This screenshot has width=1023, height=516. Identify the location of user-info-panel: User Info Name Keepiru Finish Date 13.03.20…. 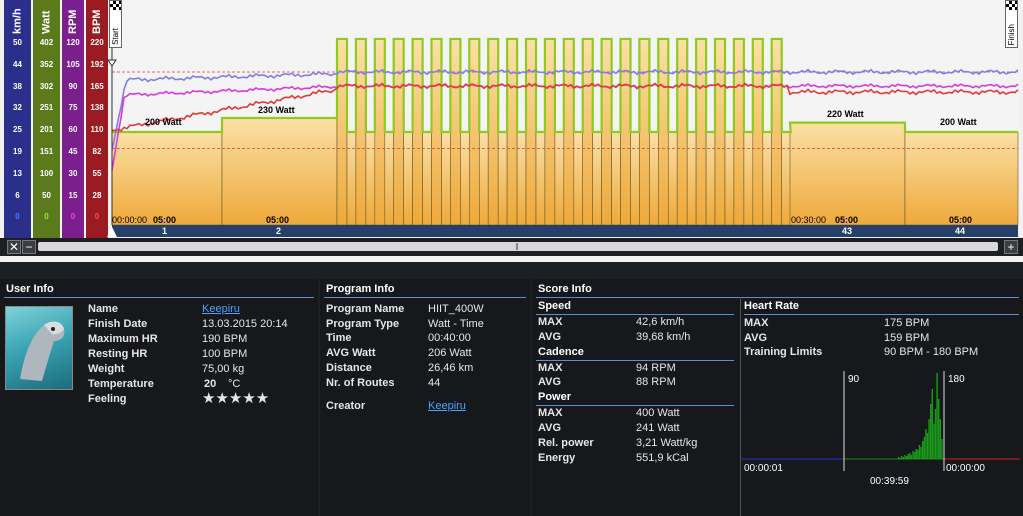
(159, 397).